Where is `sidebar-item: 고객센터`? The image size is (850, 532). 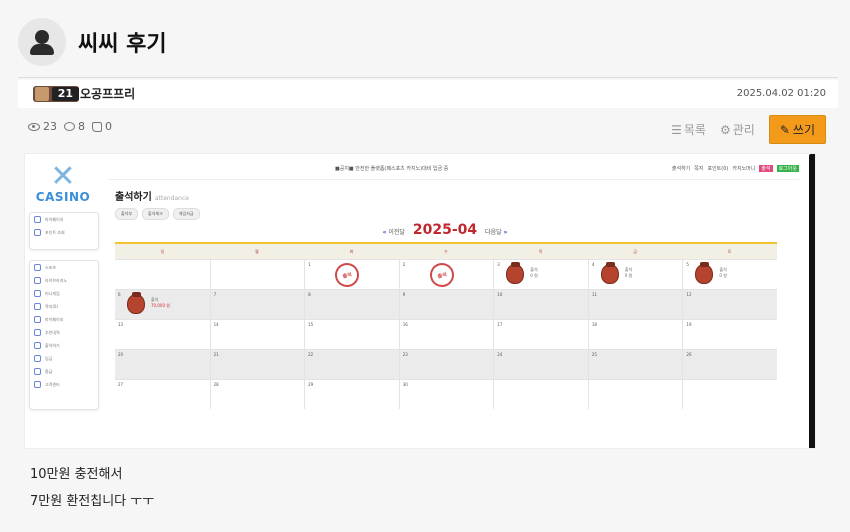 sidebar-item: 고객센터 is located at coordinates (64, 384).